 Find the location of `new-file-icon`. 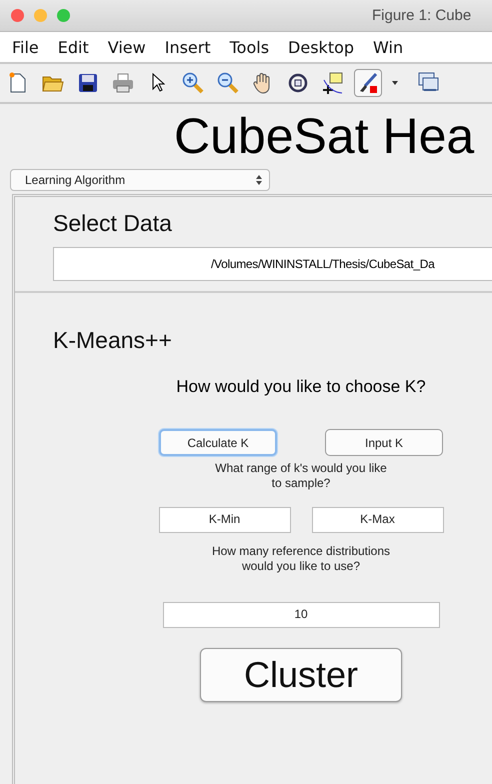

new-file-icon is located at coordinates (18, 83).